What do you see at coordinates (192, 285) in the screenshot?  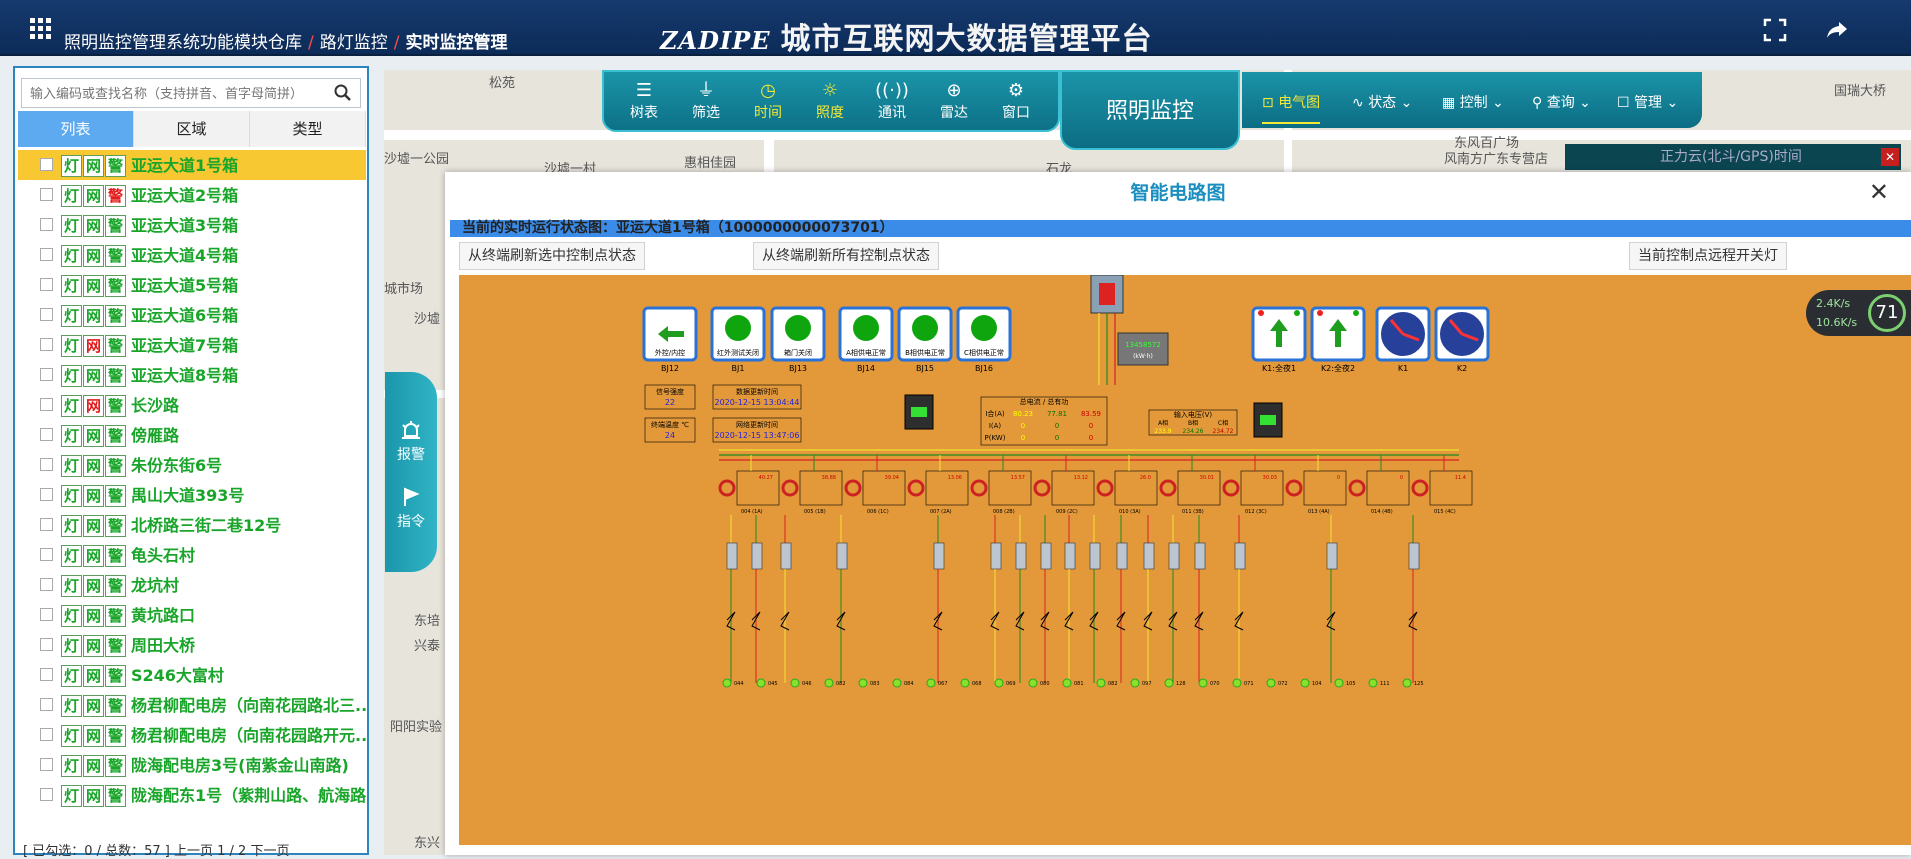 I see `list-item: 灯网警亚运大道5号箱` at bounding box center [192, 285].